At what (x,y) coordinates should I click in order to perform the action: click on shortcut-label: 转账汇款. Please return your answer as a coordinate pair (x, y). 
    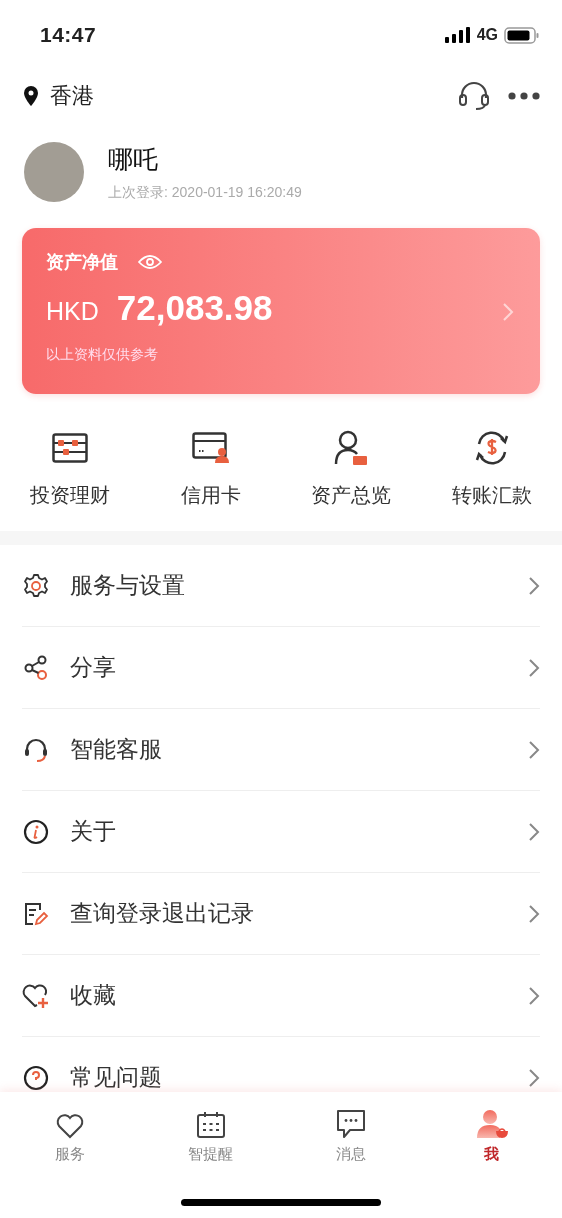
    Looking at the image, I should click on (491, 495).